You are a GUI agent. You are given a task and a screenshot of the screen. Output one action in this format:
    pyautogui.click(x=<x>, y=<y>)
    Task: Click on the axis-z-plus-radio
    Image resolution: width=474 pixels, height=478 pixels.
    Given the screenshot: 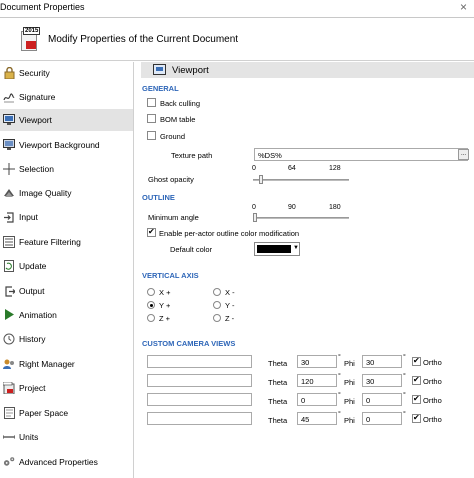 What is the action you would take?
    pyautogui.click(x=151, y=318)
    